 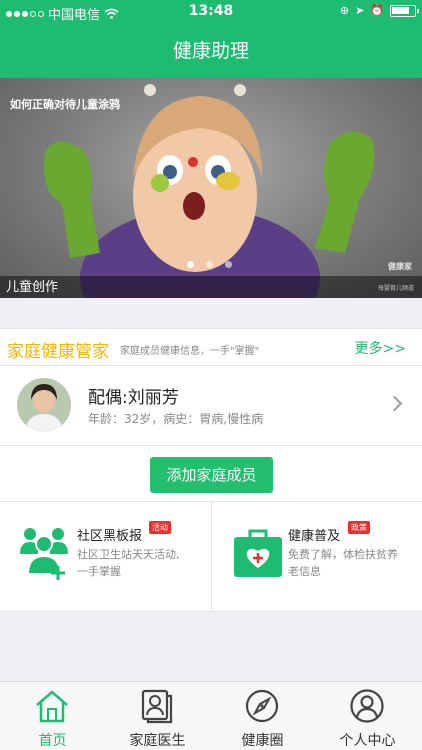 I want to click on card-desc-line: 老信息, so click(x=304, y=571).